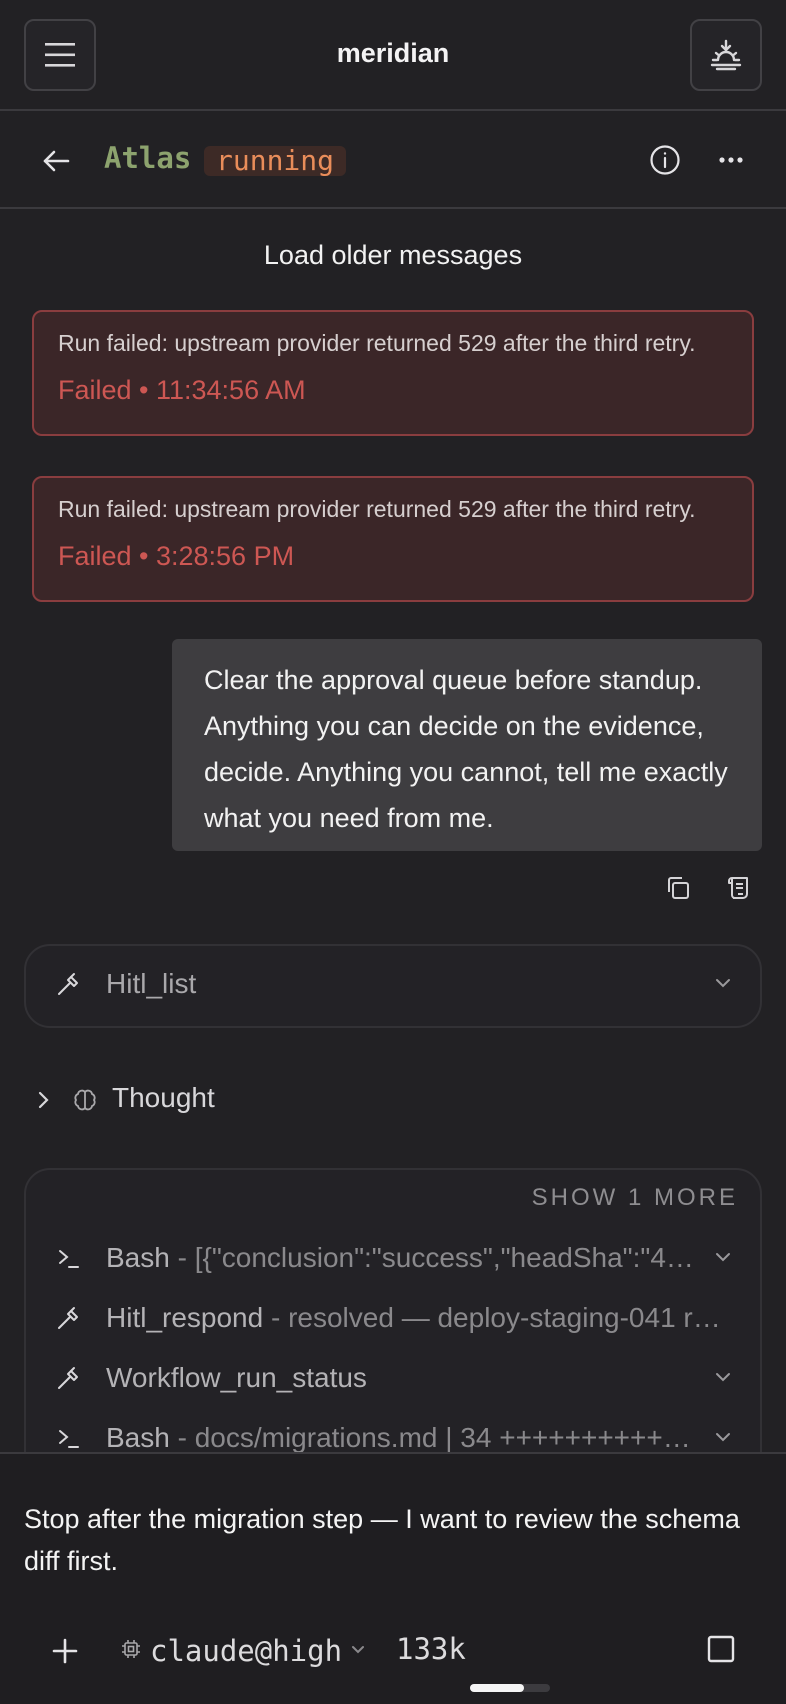  I want to click on tool-name: Hitl_list, so click(151, 983).